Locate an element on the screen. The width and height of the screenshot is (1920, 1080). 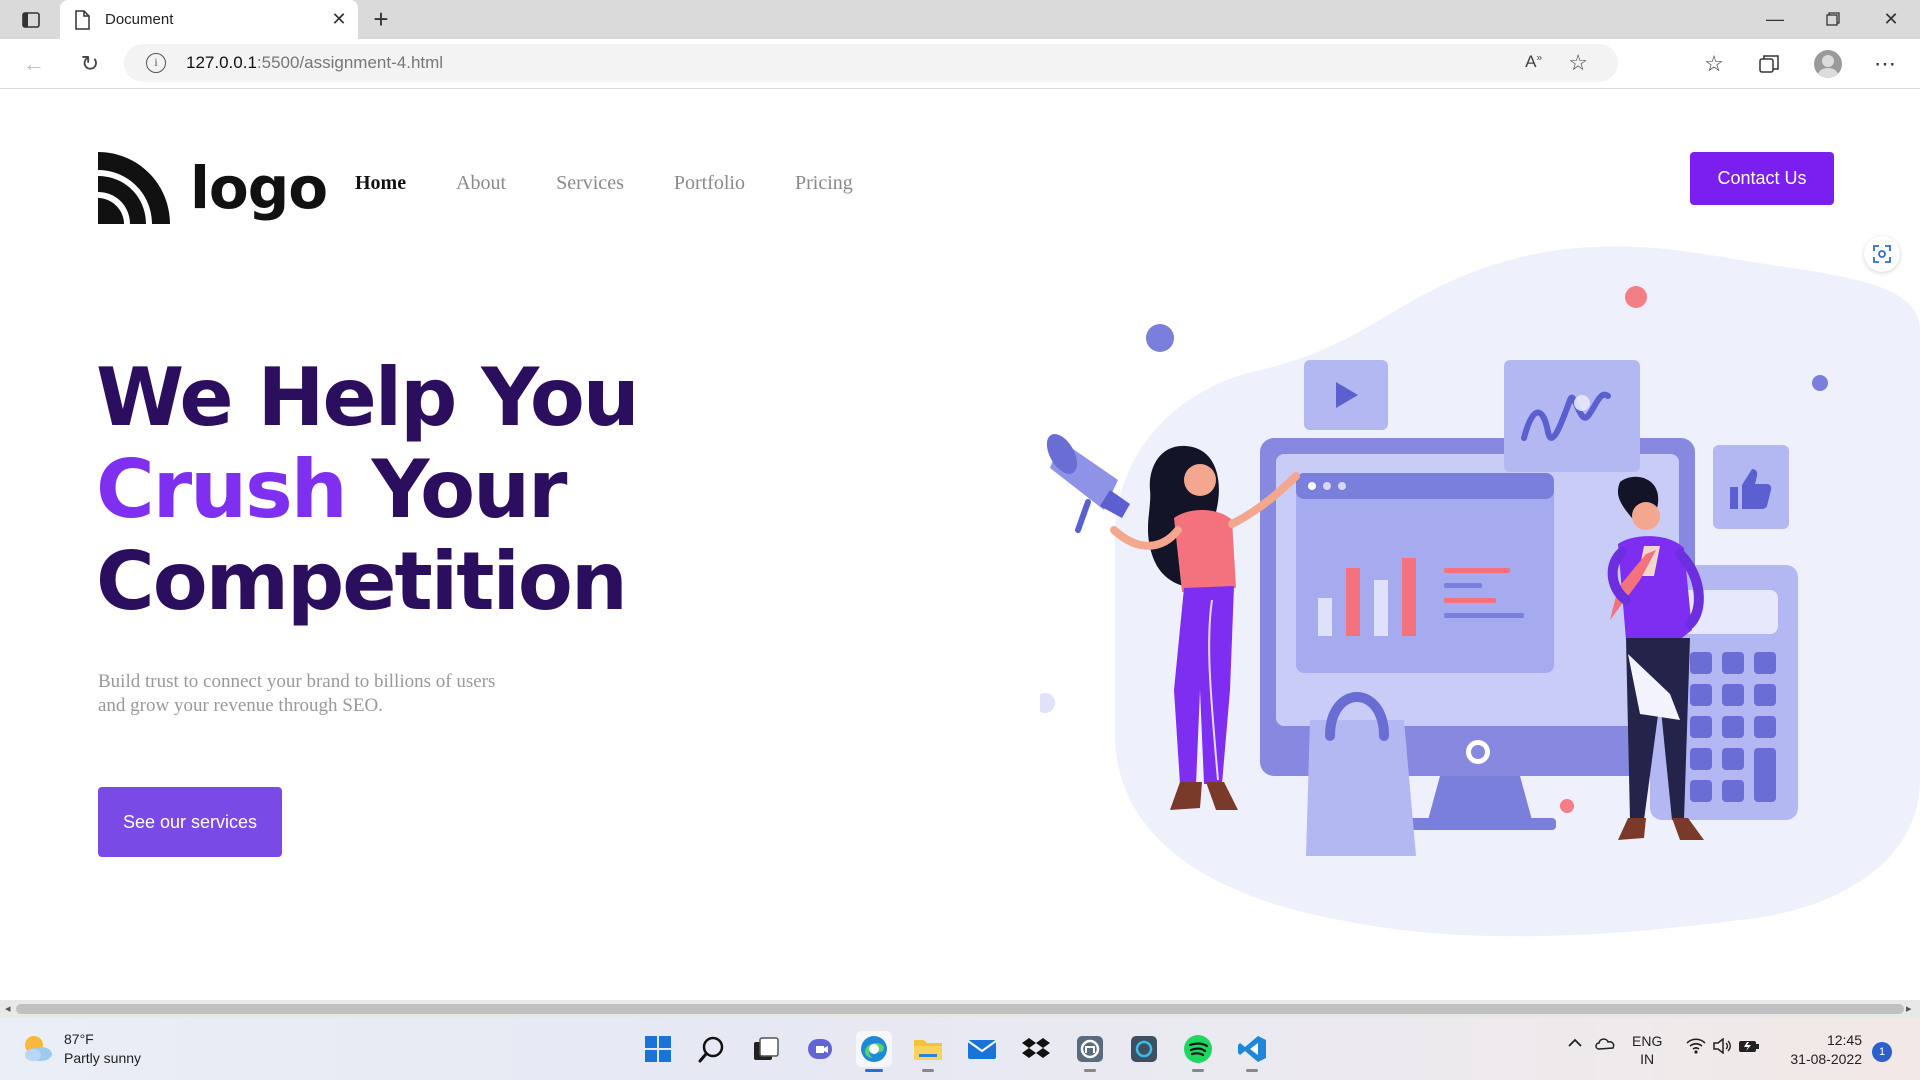
collections-icon is located at coordinates (1769, 64).